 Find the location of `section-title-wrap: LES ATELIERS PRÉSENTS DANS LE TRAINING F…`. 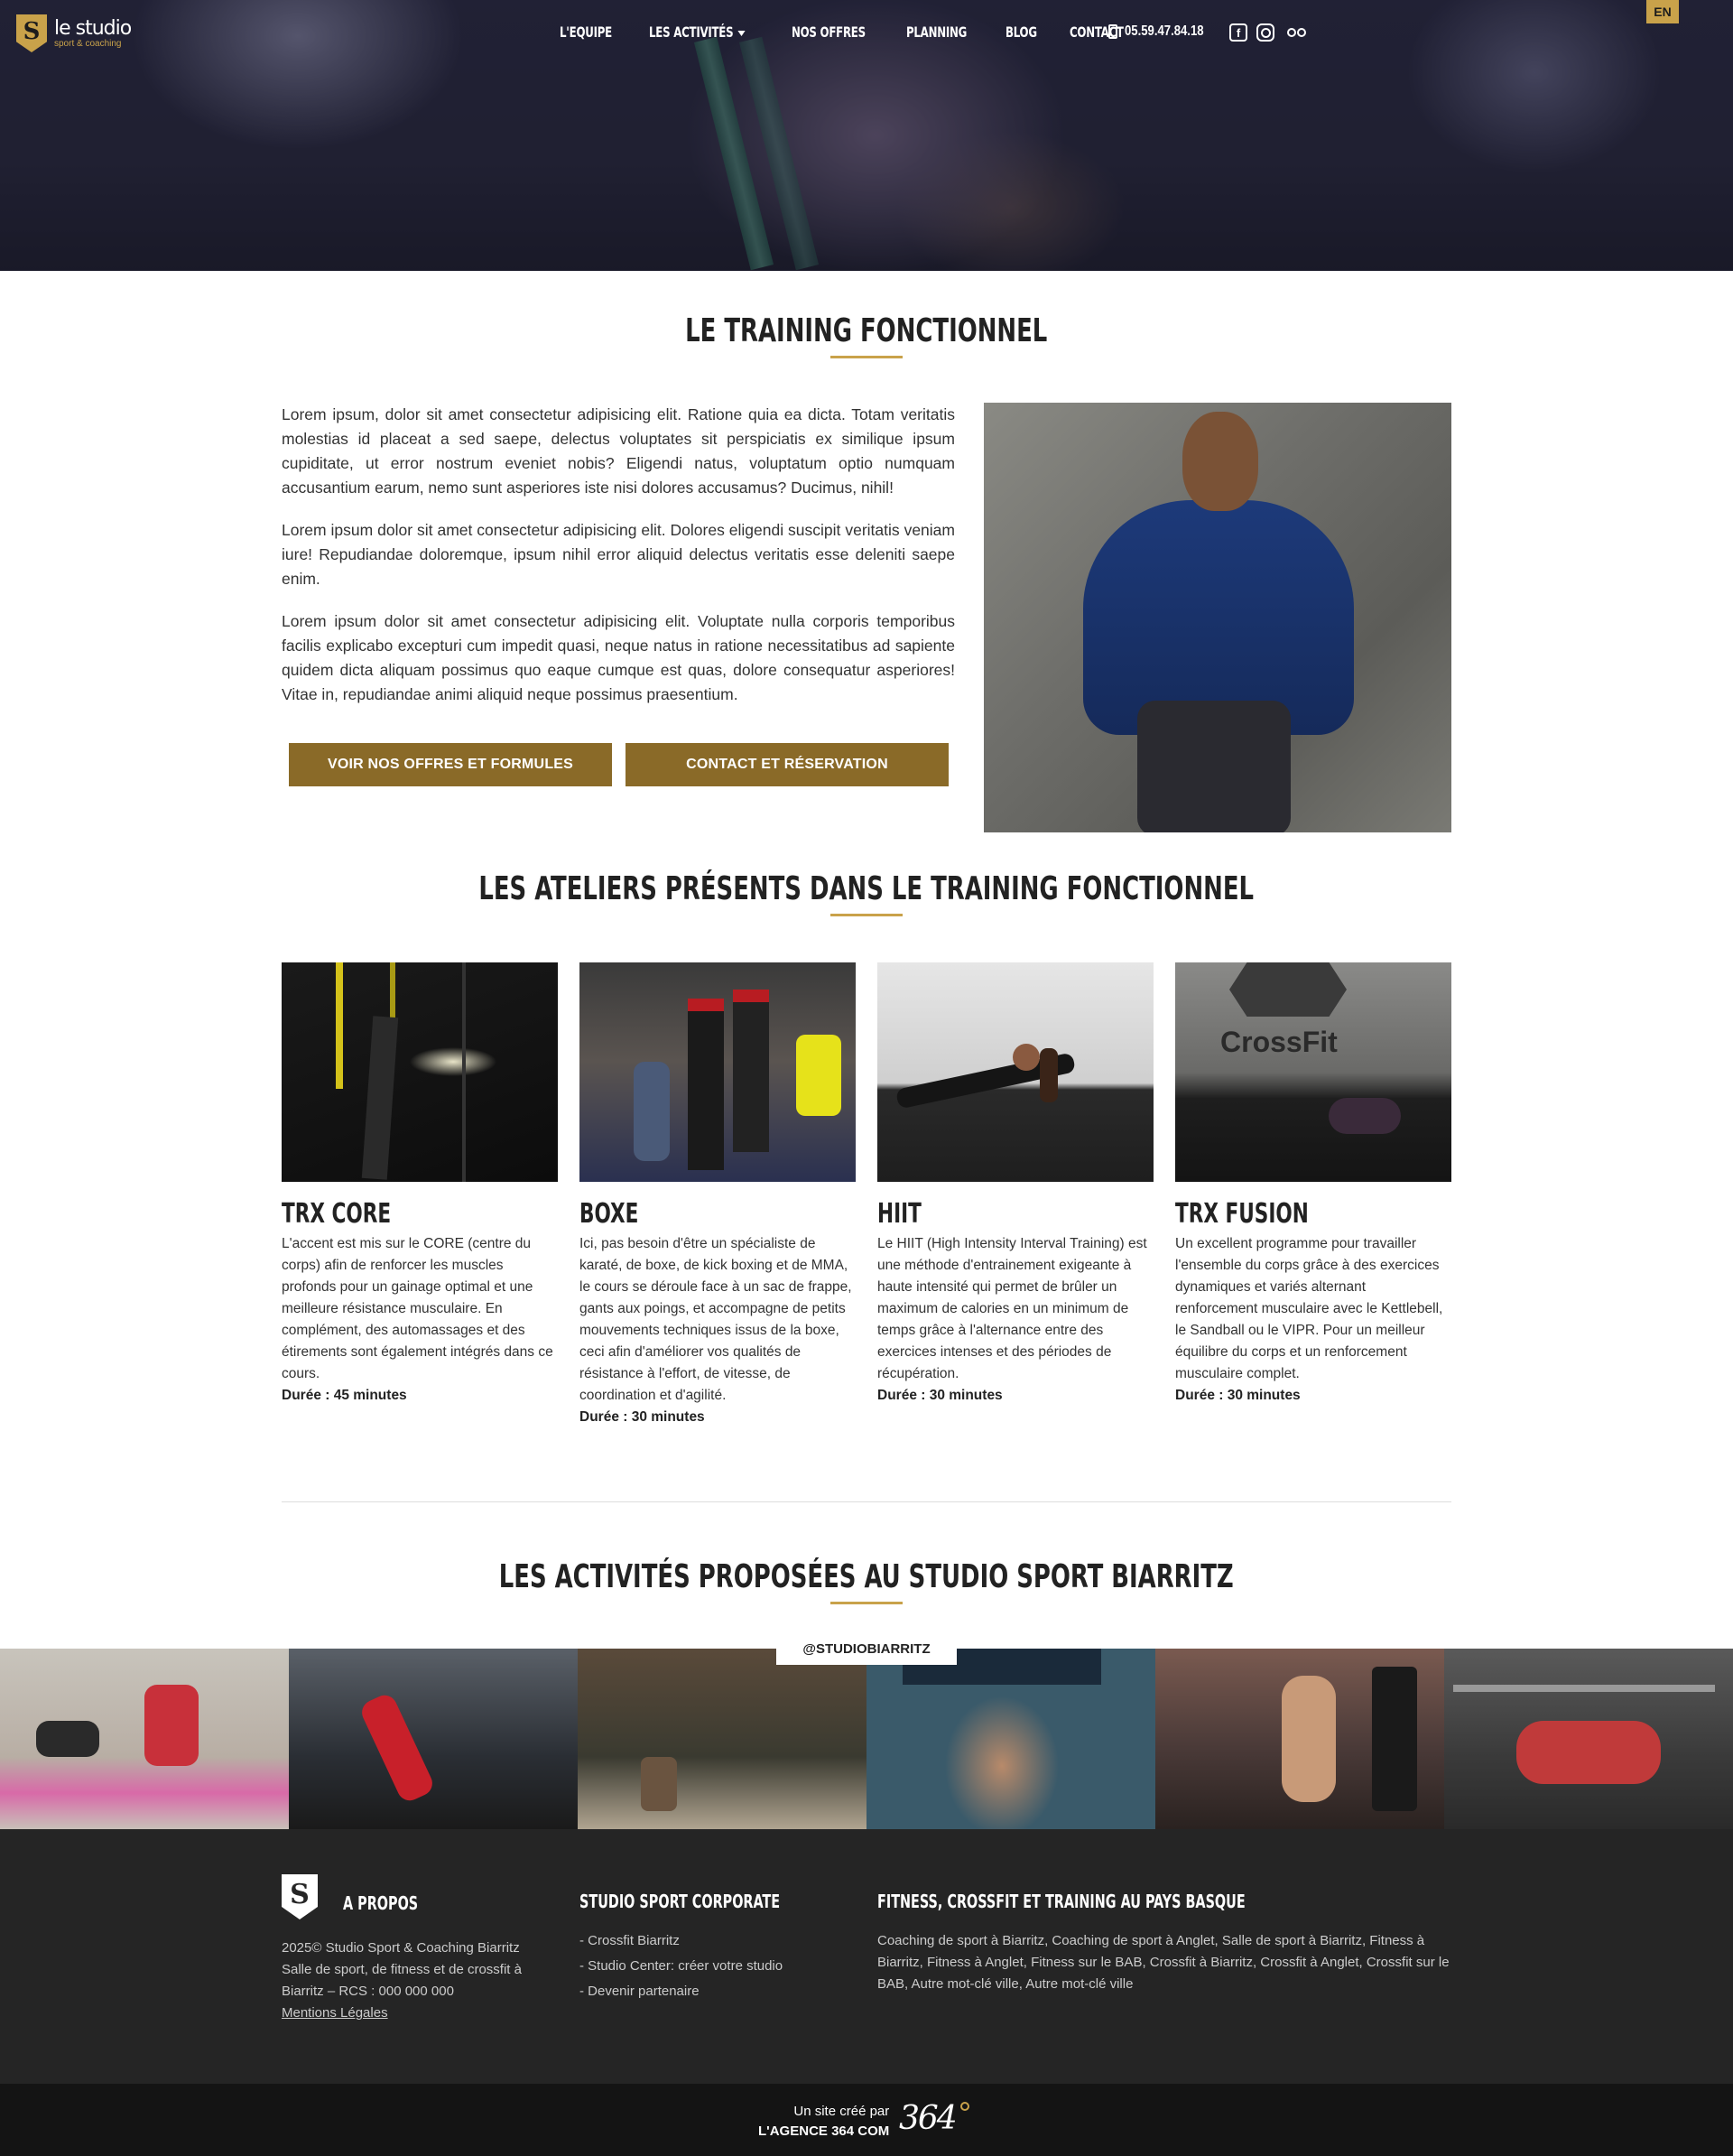

section-title-wrap: LES ATELIERS PRÉSENTS DANS LE TRAINING F… is located at coordinates (866, 888).